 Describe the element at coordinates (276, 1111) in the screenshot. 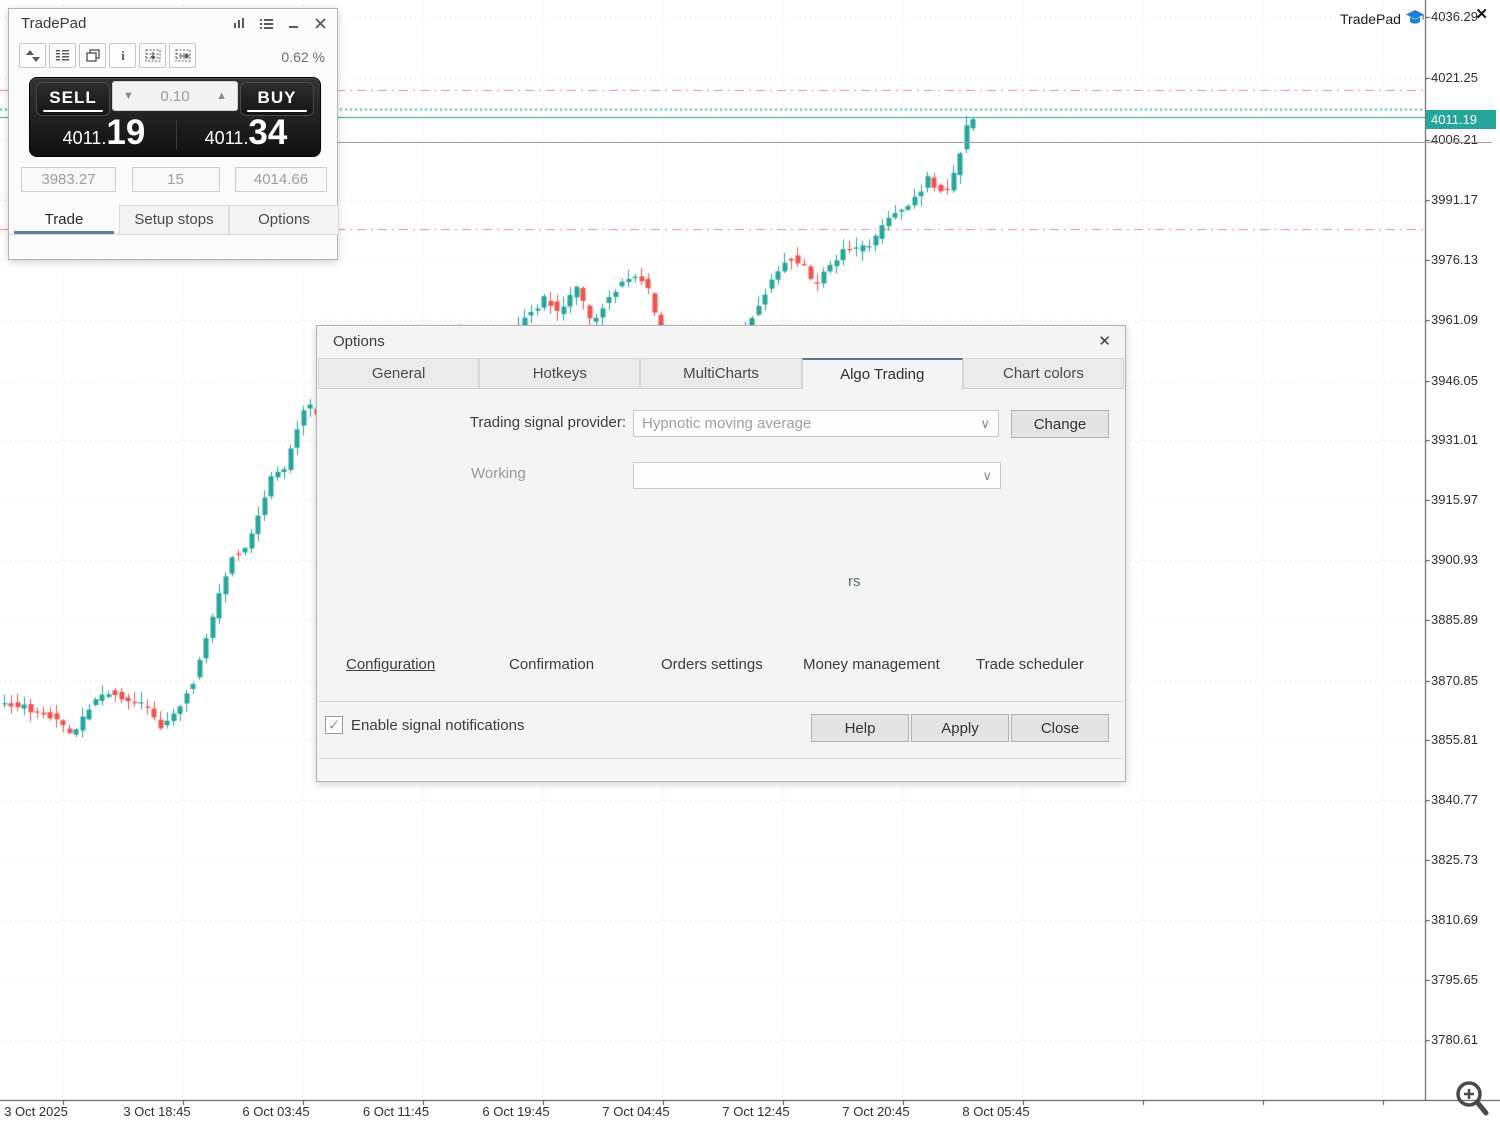

I see `time-tick-label: 6 Oct 03:45` at that location.